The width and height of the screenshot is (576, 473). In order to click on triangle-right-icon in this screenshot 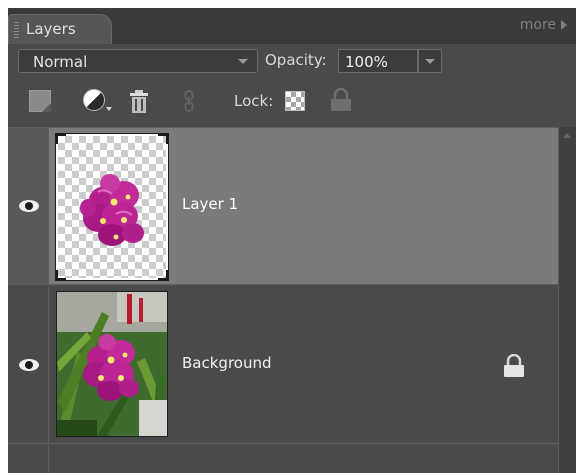, I will do `click(564, 25)`.